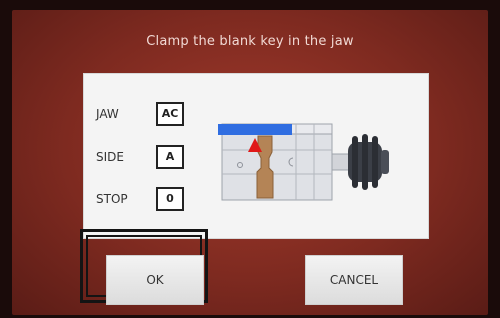  I want to click on cancel-button: CANCEL, so click(354, 280).